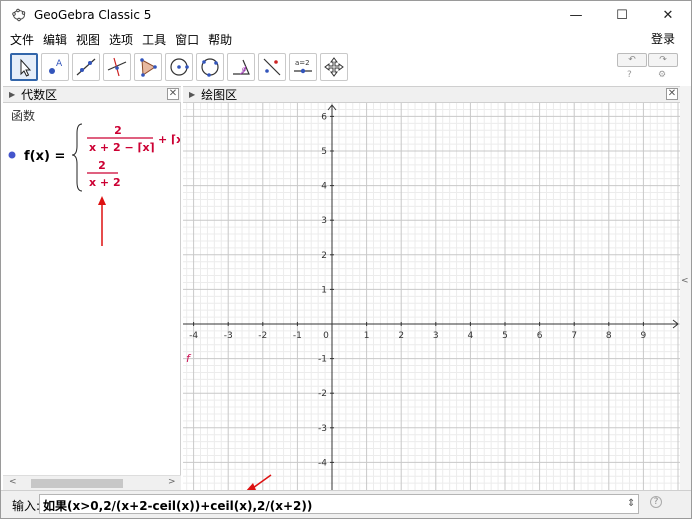 Image resolution: width=692 pixels, height=519 pixels. I want to click on input-history-spinner-icon: ⇕, so click(631, 503).